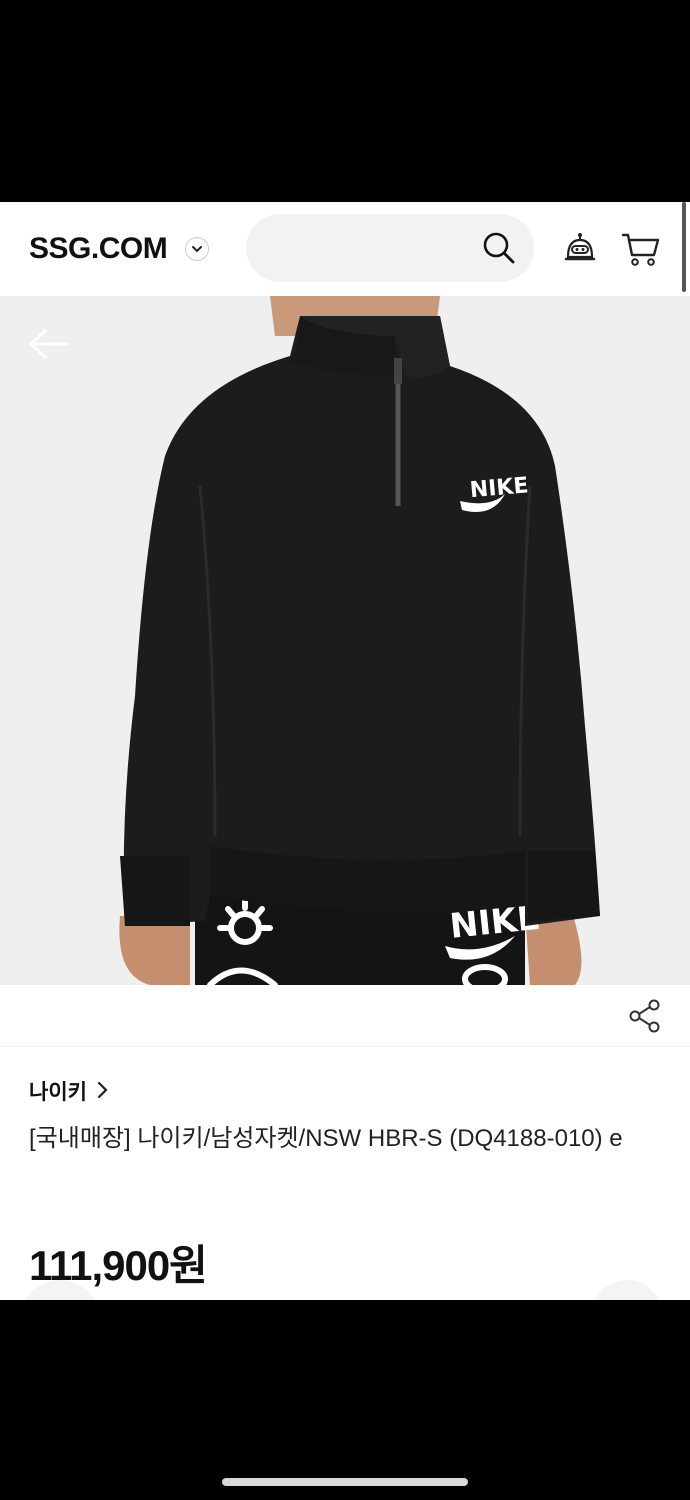  What do you see at coordinates (627, 1290) in the screenshot?
I see `floating-button-right` at bounding box center [627, 1290].